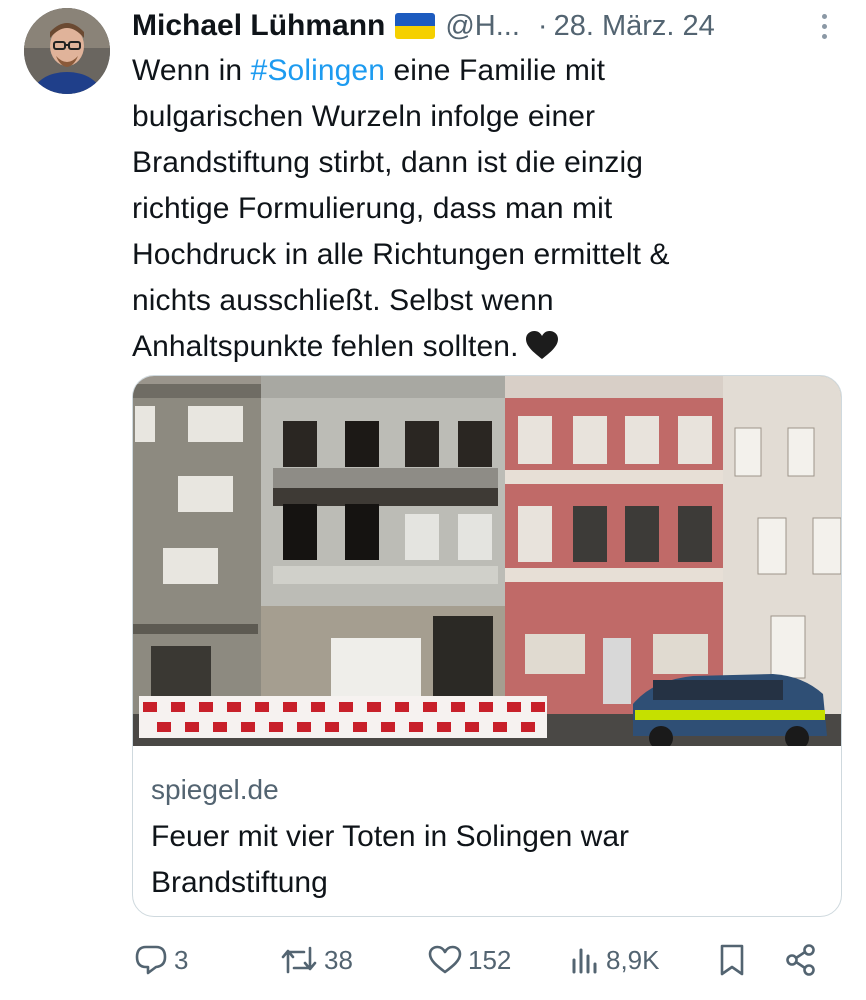 This screenshot has width=866, height=1000. Describe the element at coordinates (542, 351) in the screenshot. I see `black-heart-icon` at that location.